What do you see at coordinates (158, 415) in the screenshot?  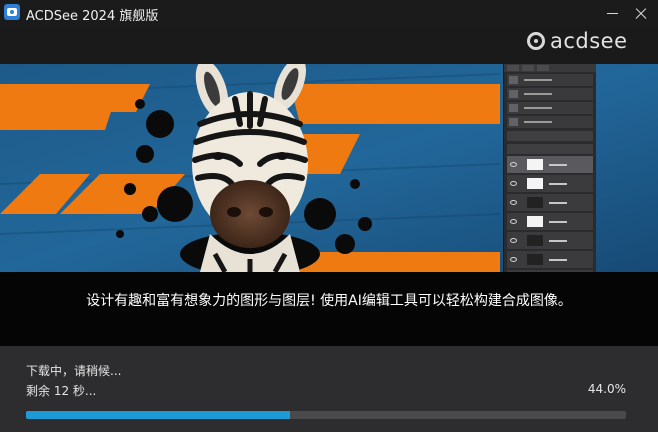 I see `progress-bar-fill` at bounding box center [158, 415].